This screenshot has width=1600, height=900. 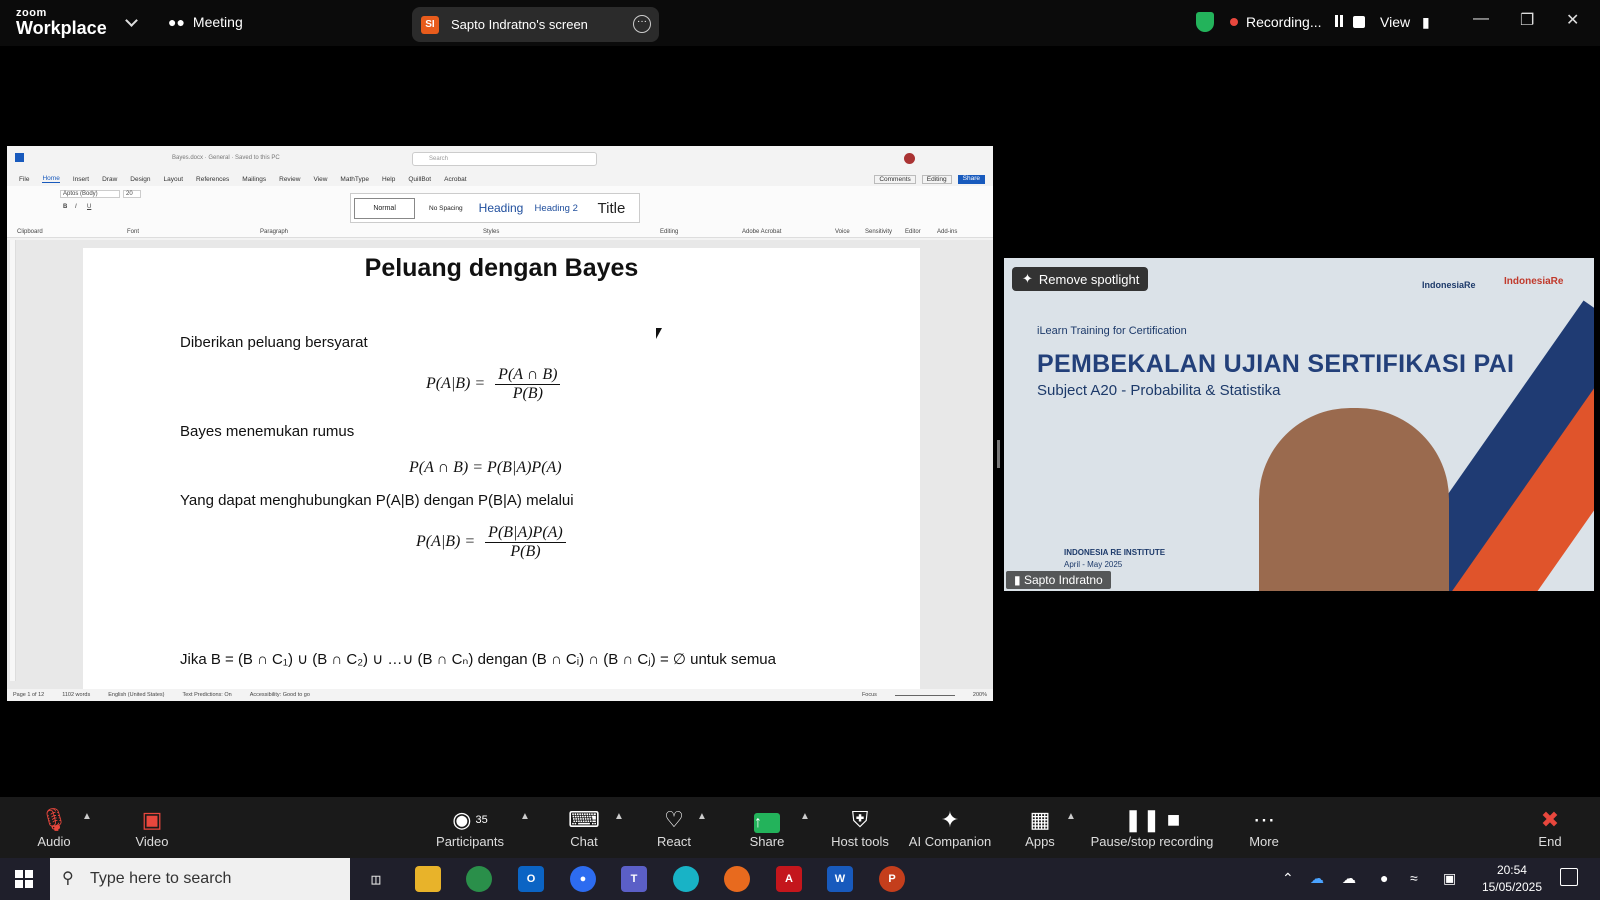 What do you see at coordinates (669, 232) in the screenshot?
I see `ribbon-group-editing: Editing` at bounding box center [669, 232].